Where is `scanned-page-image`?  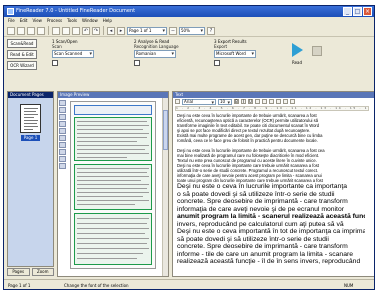
scanned-page-image is located at coordinates (113, 185).